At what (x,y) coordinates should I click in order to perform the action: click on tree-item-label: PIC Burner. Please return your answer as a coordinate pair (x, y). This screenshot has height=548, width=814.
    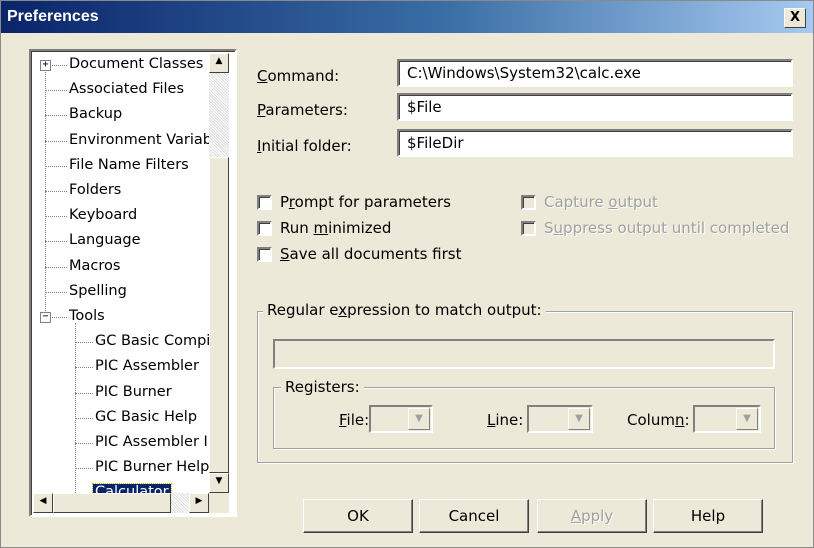
    Looking at the image, I should click on (133, 391).